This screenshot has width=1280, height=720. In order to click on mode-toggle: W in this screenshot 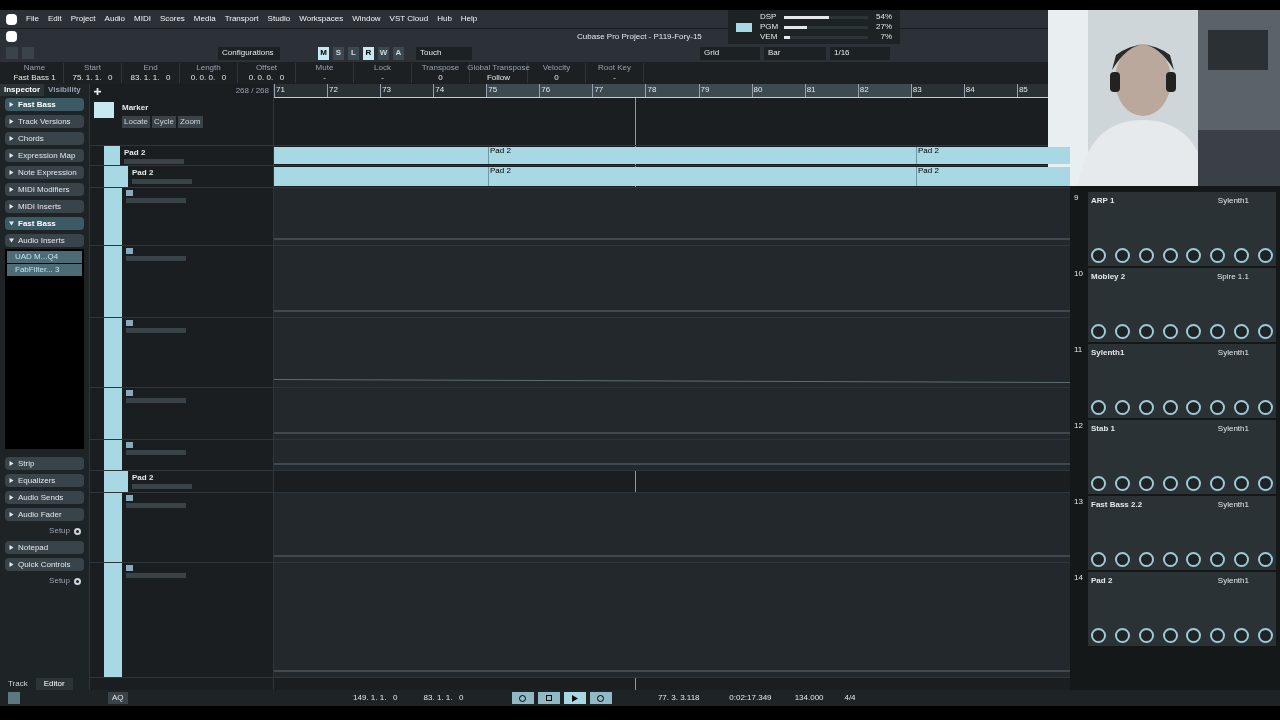, I will do `click(383, 53)`.